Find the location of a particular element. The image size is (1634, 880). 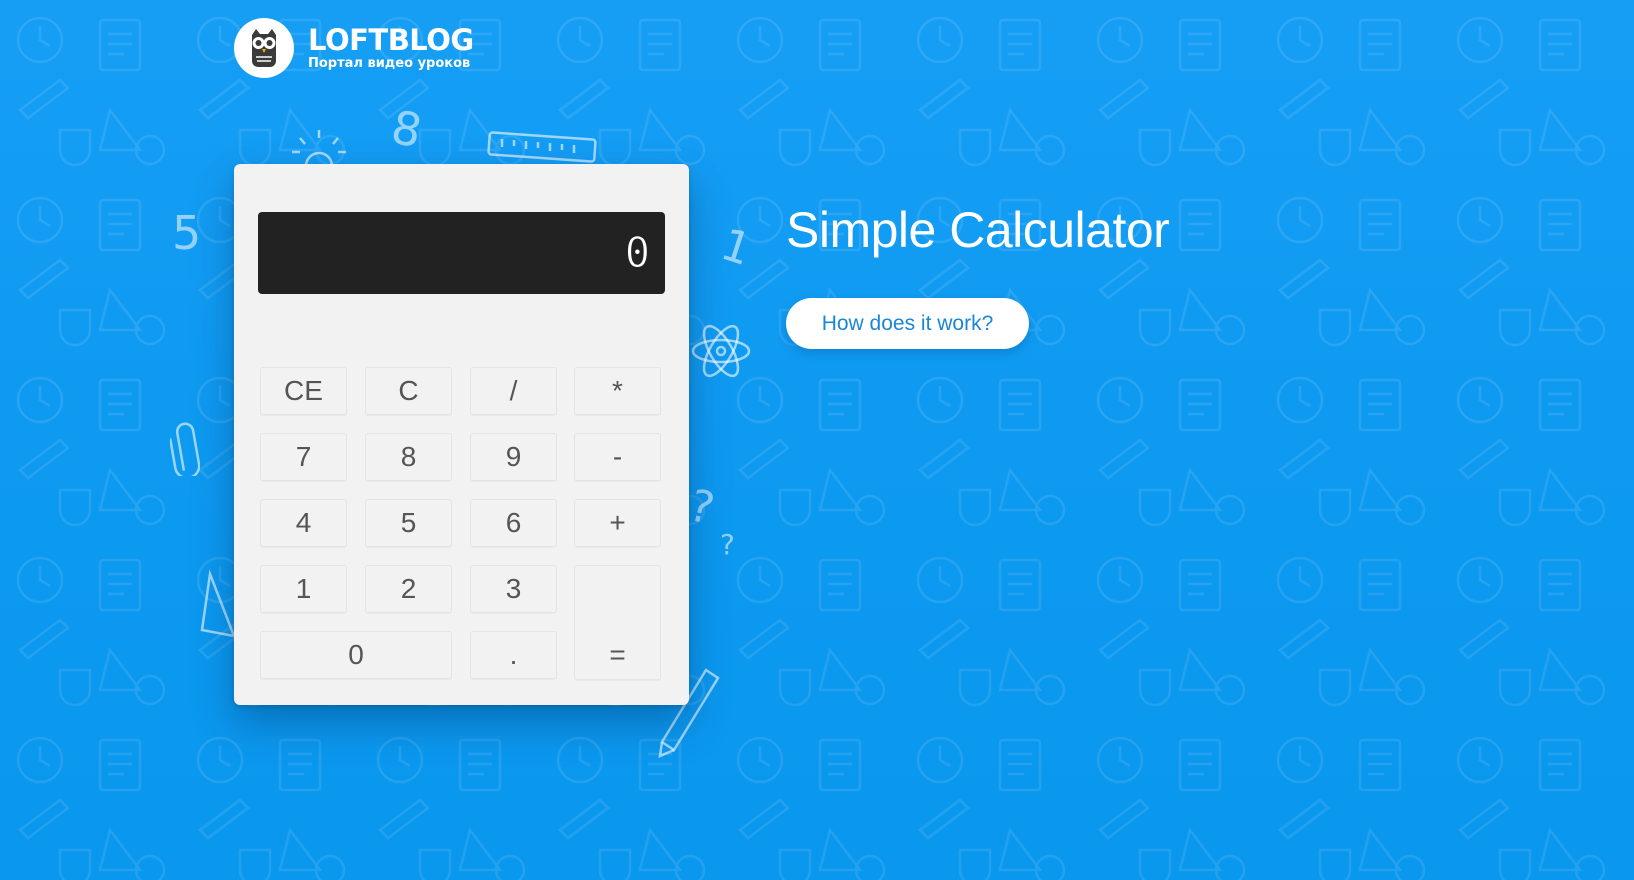

key-2: 2 is located at coordinates (408, 589).